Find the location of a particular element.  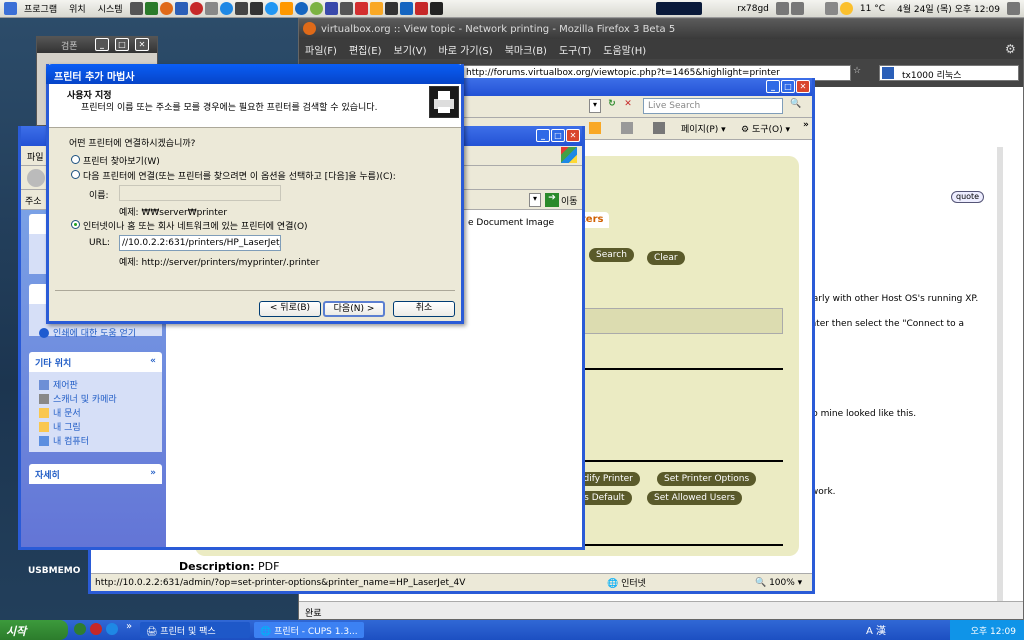

ff-menu-file: 파일(F) is located at coordinates (321, 49).